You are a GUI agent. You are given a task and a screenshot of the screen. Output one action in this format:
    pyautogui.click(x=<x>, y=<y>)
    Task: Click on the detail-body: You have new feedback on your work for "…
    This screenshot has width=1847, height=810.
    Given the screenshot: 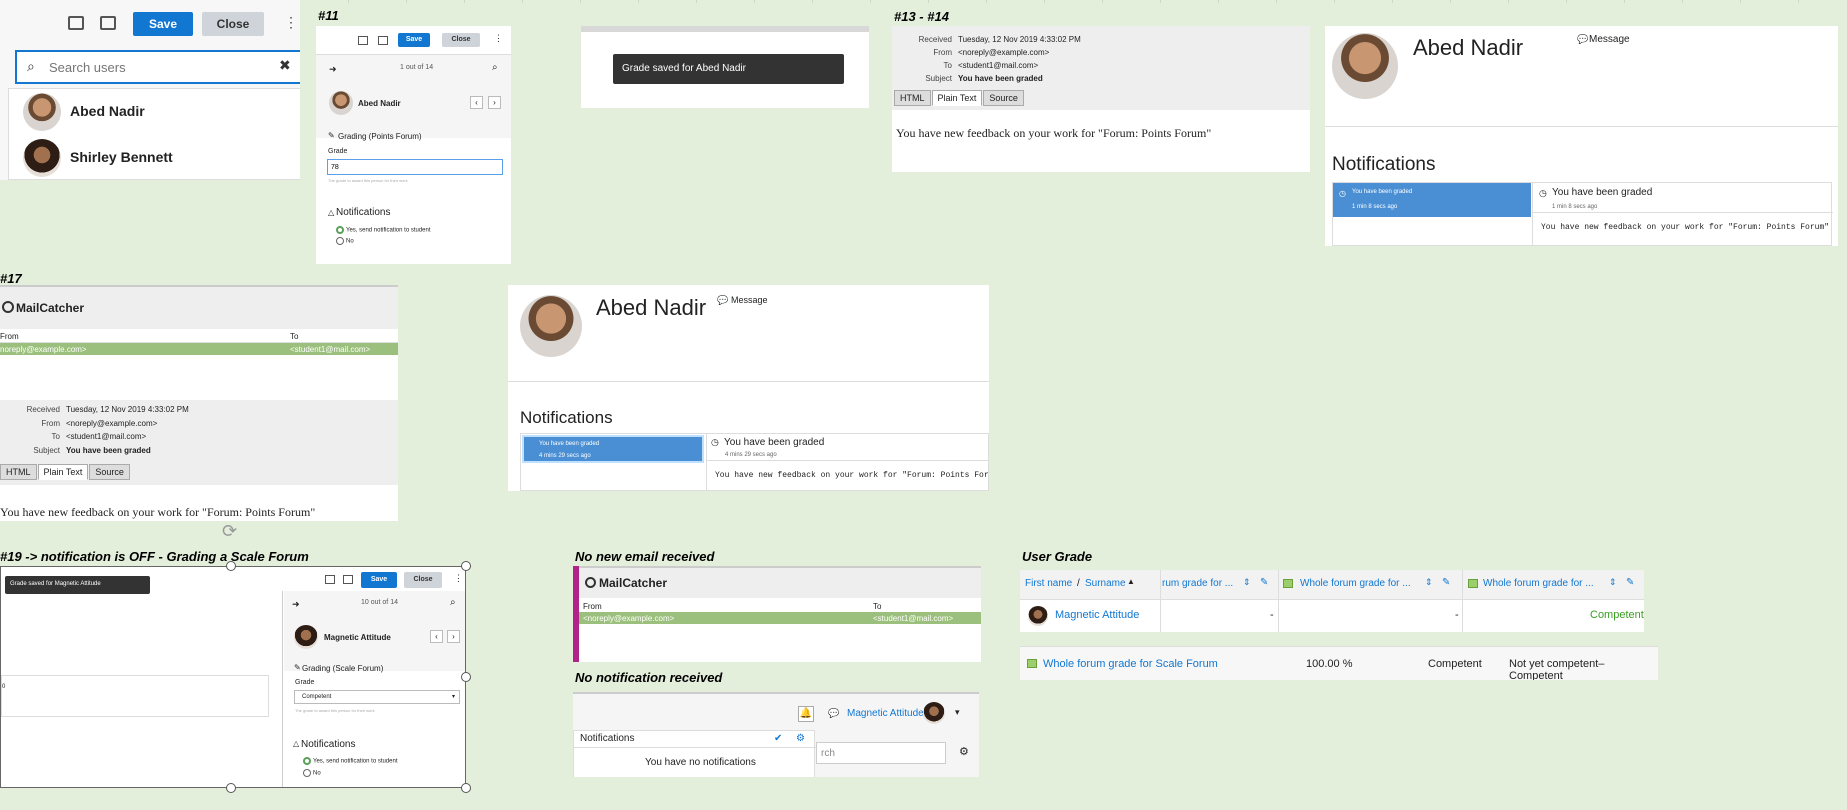 What is the action you would take?
    pyautogui.click(x=1685, y=227)
    